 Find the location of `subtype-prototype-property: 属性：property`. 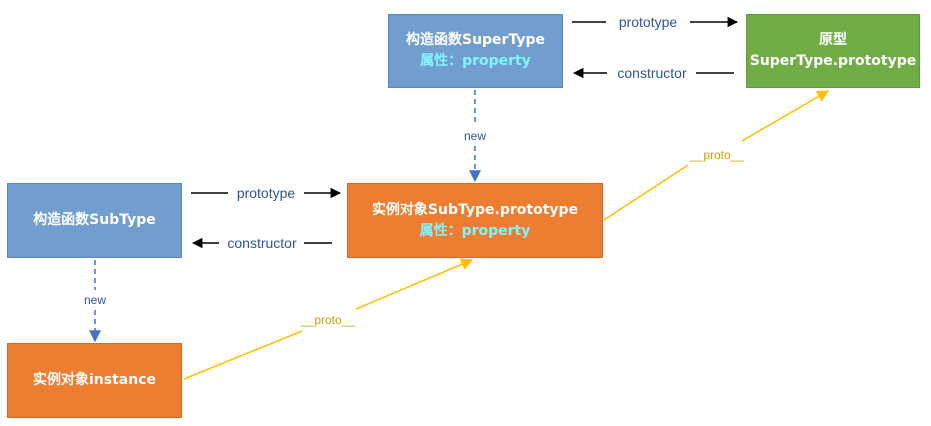

subtype-prototype-property: 属性：property is located at coordinates (475, 230).